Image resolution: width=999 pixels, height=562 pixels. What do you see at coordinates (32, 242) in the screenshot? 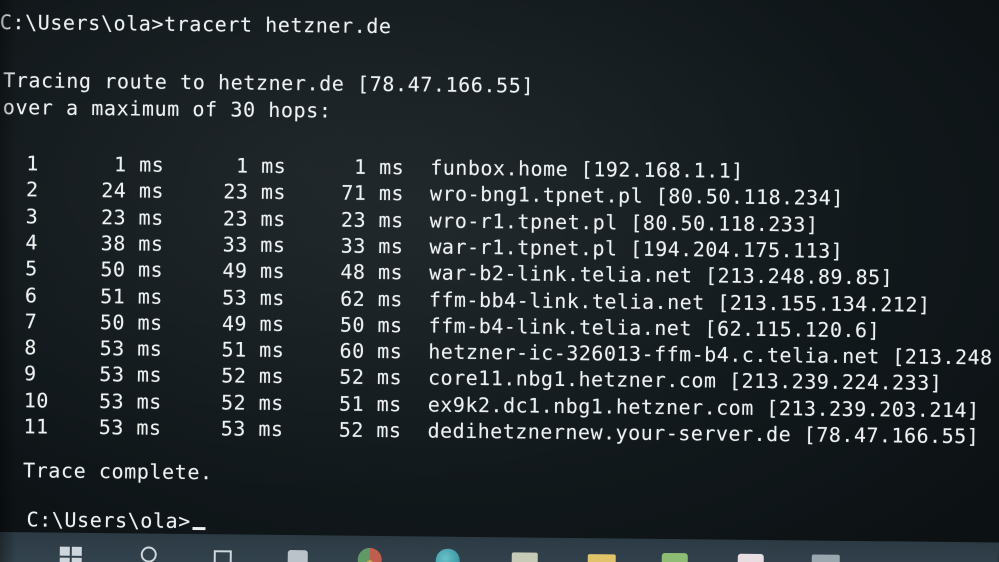
I see `hop-number: 4` at bounding box center [32, 242].